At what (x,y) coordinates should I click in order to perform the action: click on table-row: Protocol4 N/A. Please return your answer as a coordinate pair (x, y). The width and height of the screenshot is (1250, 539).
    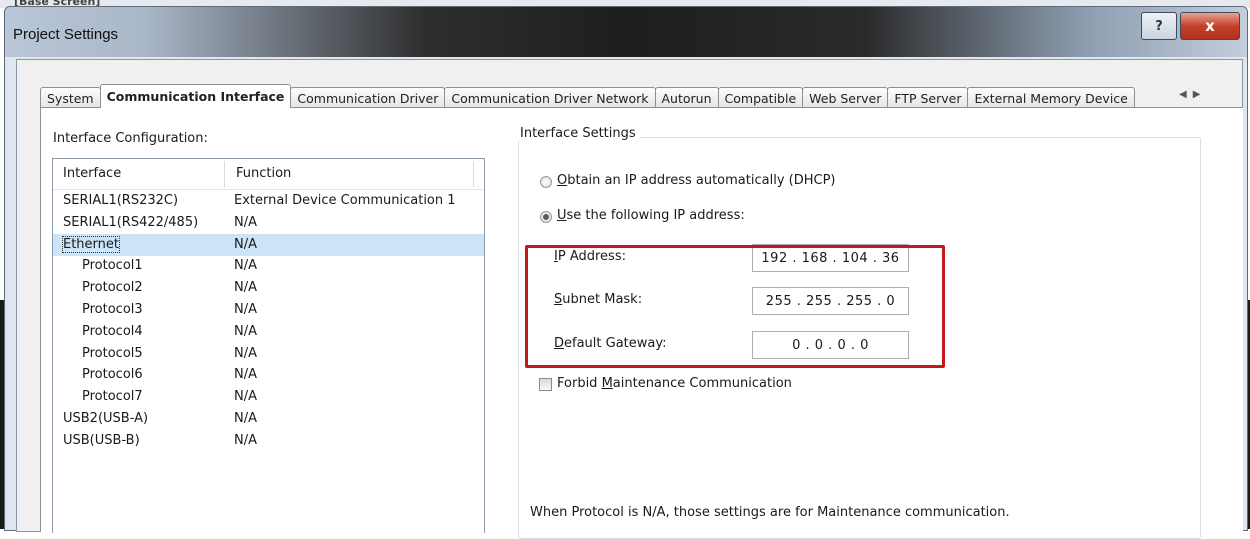
    Looking at the image, I should click on (268, 332).